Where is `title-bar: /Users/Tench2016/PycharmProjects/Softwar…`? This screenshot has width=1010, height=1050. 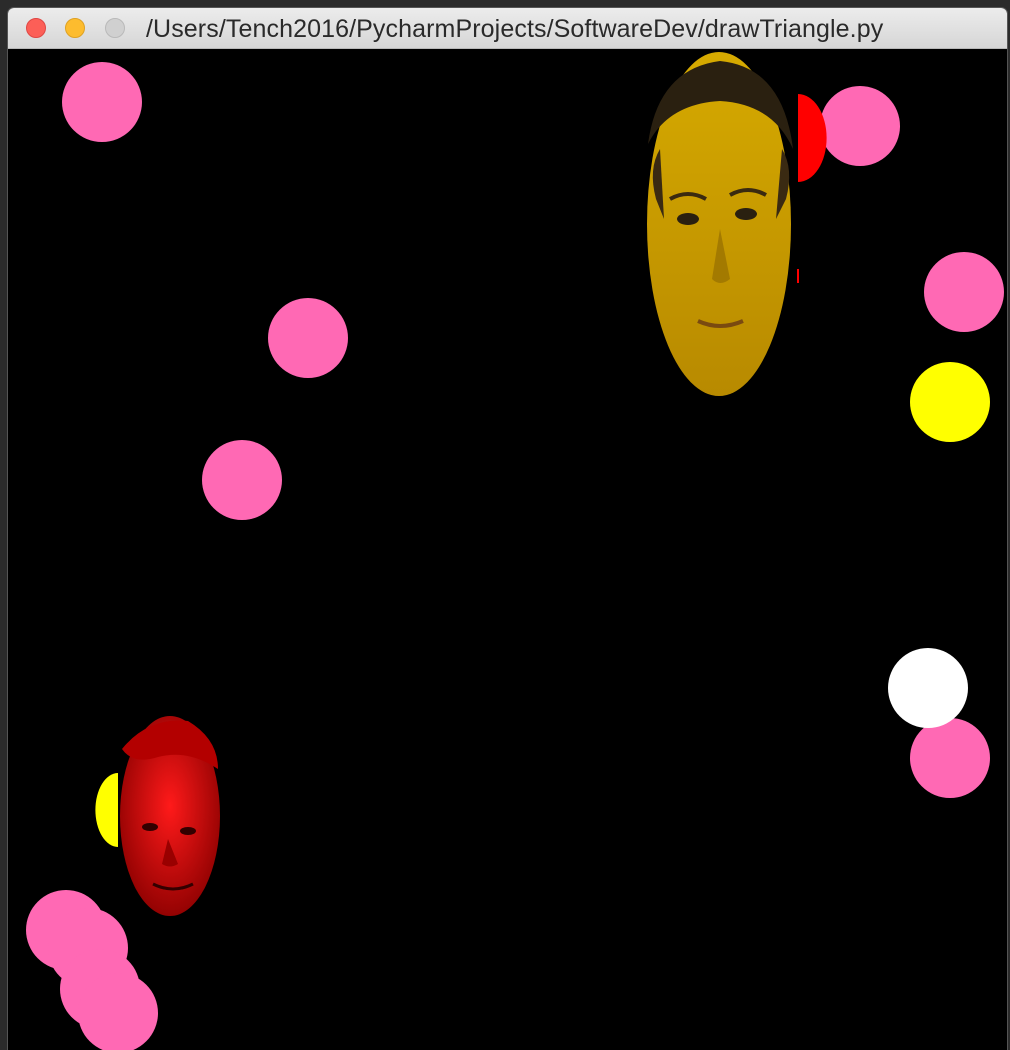
title-bar: /Users/Tench2016/PycharmProjects/Softwar… is located at coordinates (507, 28).